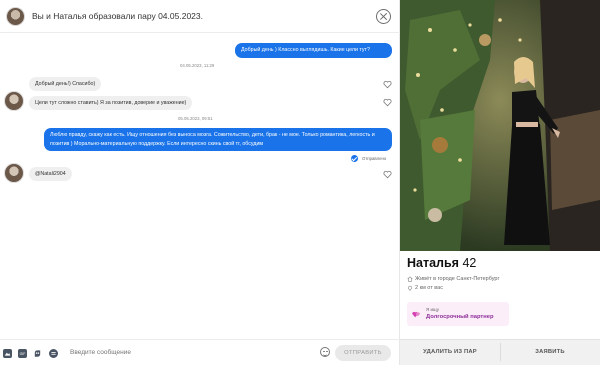 The image size is (600, 365). Describe the element at coordinates (383, 16) in the screenshot. I see `close-icon` at that location.